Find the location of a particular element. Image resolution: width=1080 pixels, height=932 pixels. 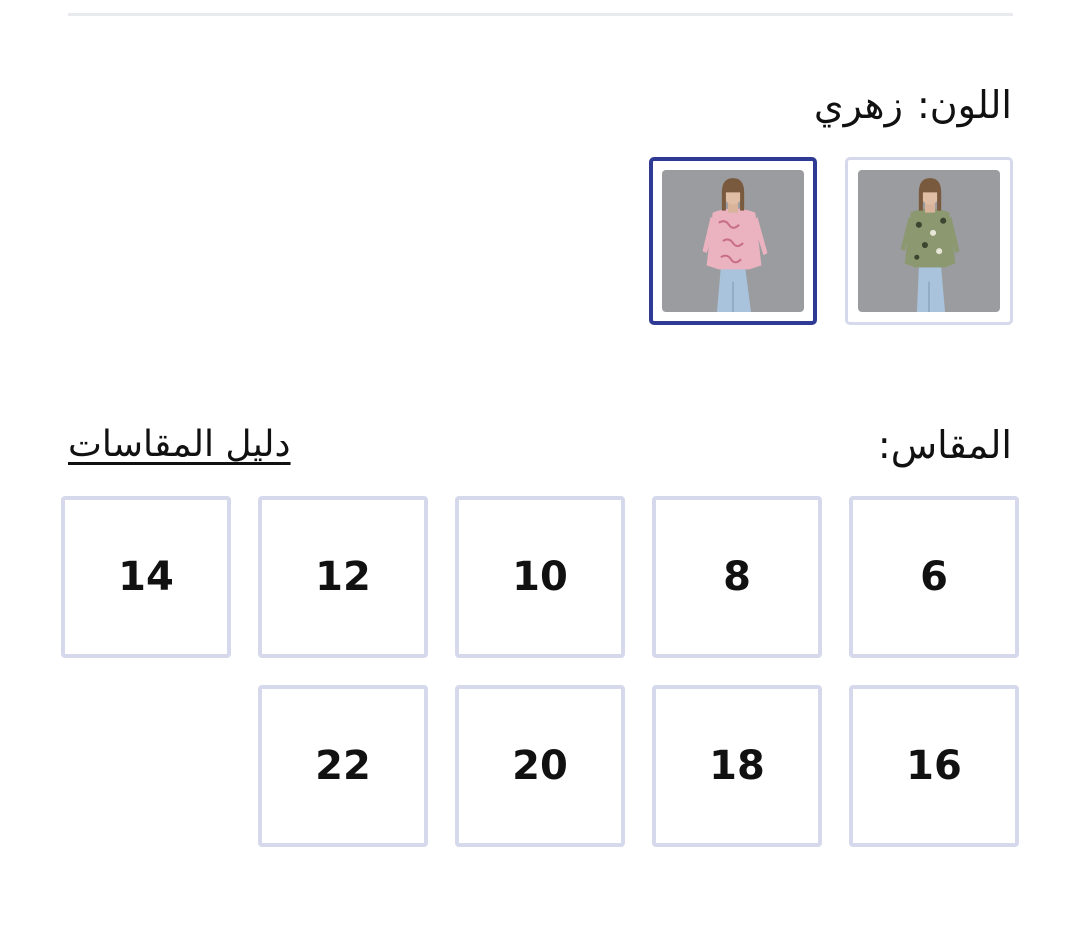

size-option-10: 10 is located at coordinates (540, 577).